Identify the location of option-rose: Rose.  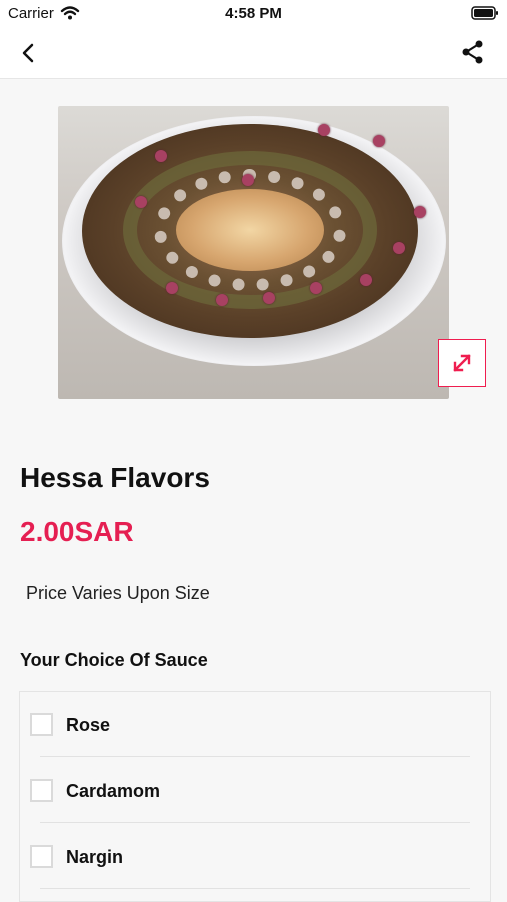
(255, 725).